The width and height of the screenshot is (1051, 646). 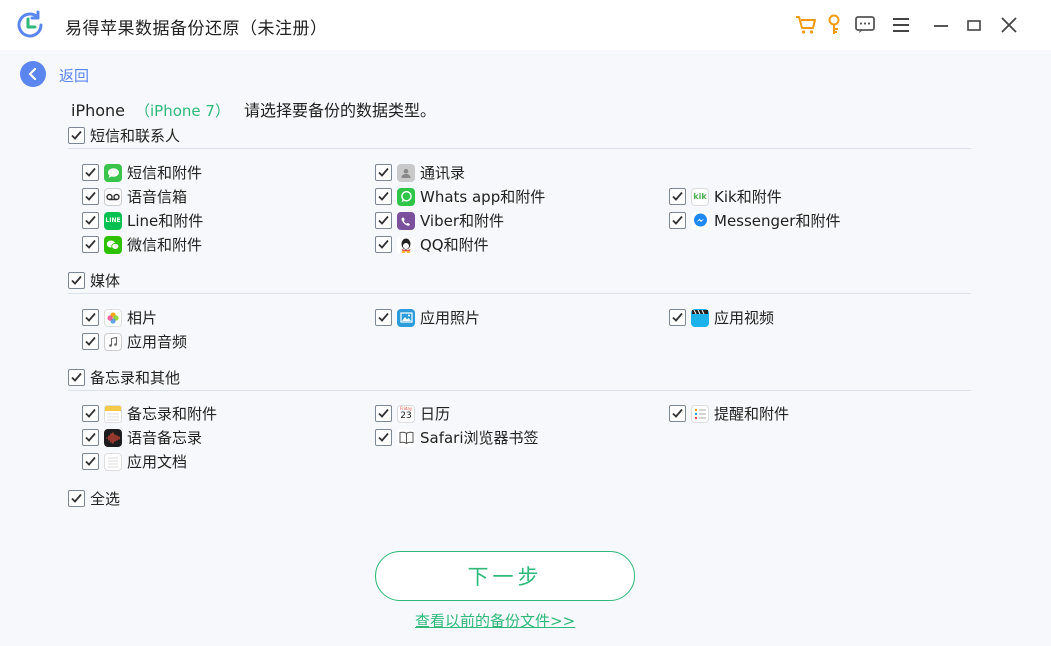 What do you see at coordinates (182, 111) in the screenshot?
I see `device-model: （iPhone 7）` at bounding box center [182, 111].